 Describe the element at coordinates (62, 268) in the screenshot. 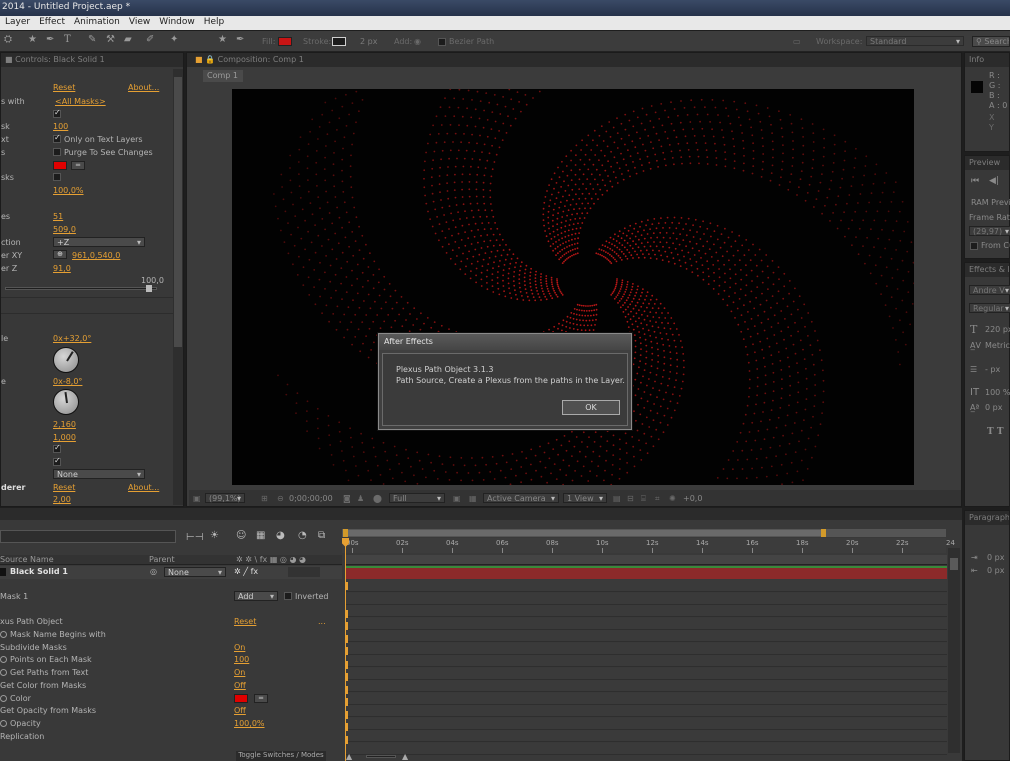

I see `center-z-value: 91,0` at that location.